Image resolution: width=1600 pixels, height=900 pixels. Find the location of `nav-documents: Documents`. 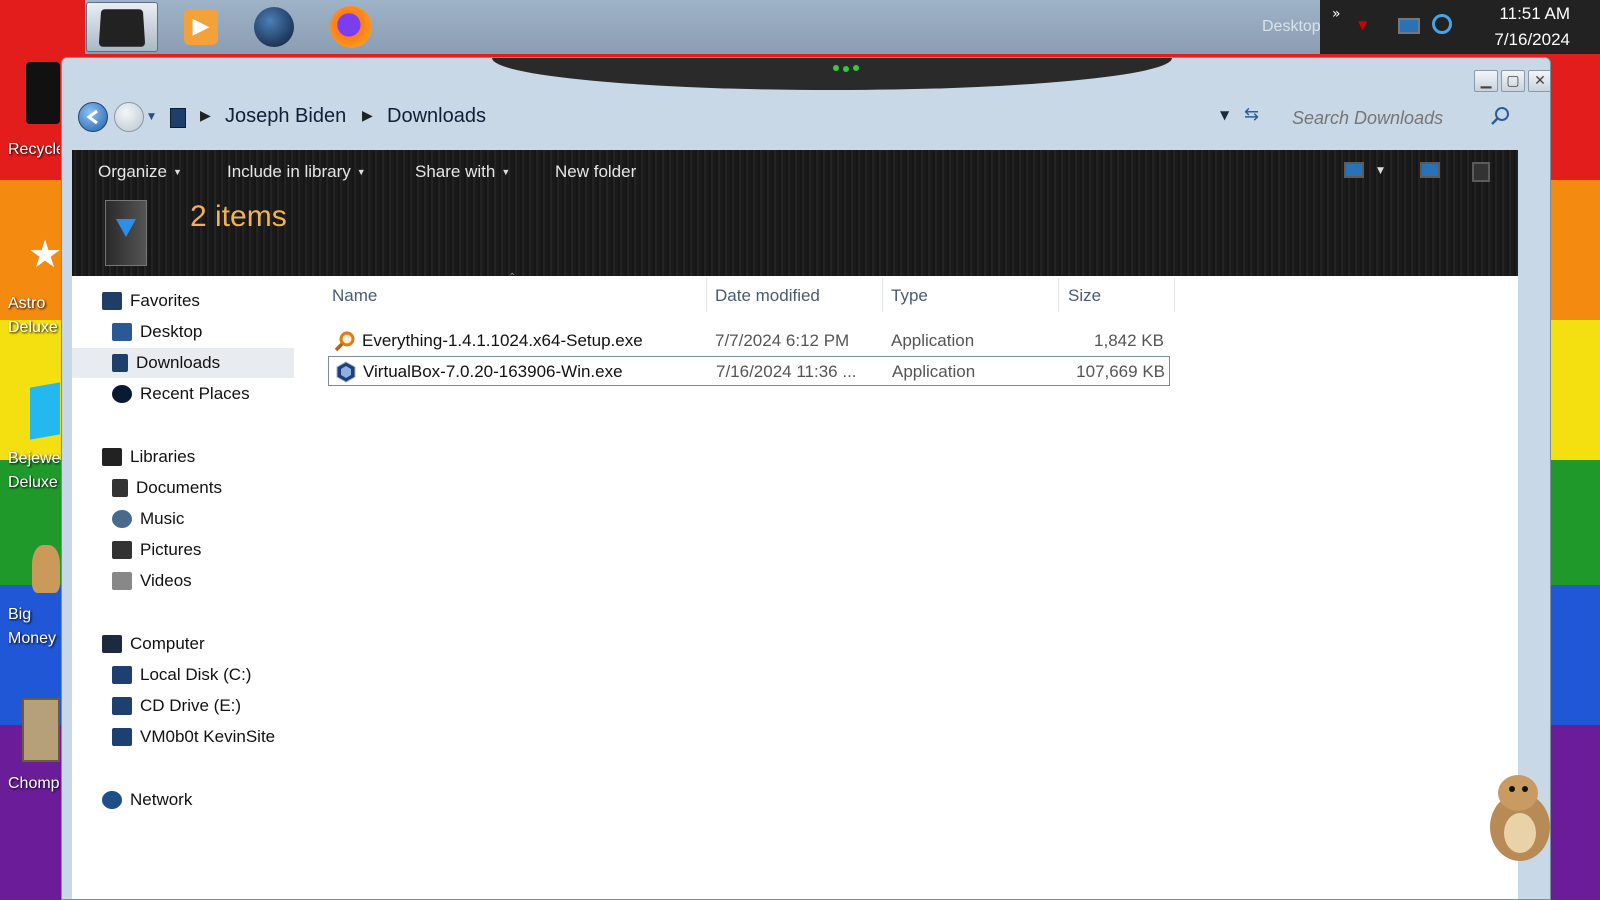

nav-documents: Documents is located at coordinates (188, 488).